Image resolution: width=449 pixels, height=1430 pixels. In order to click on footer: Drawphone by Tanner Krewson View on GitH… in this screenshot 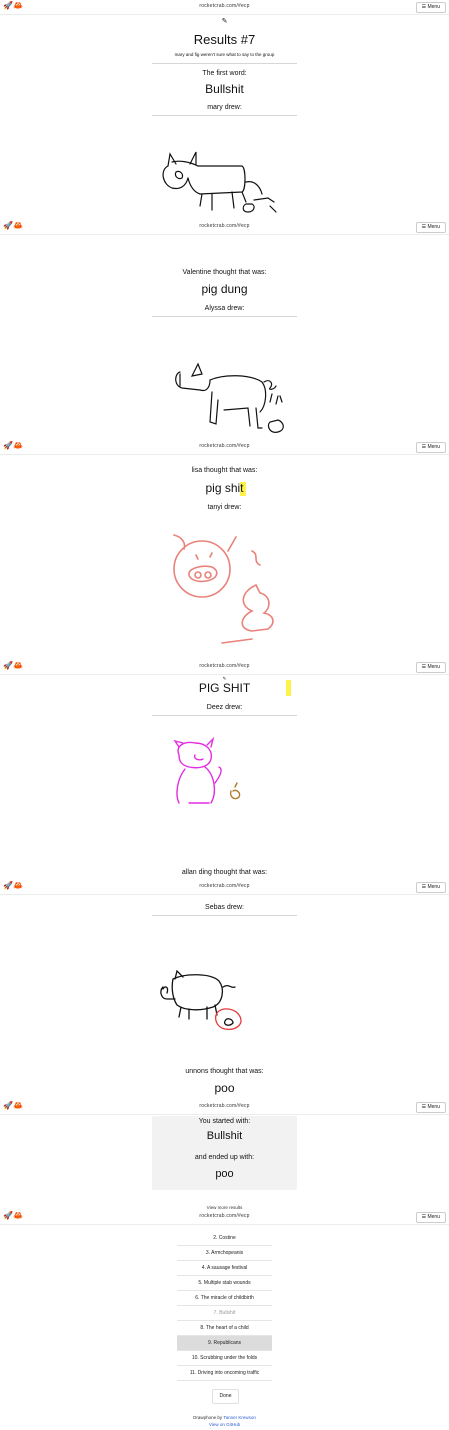, I will do `click(224, 1421)`.